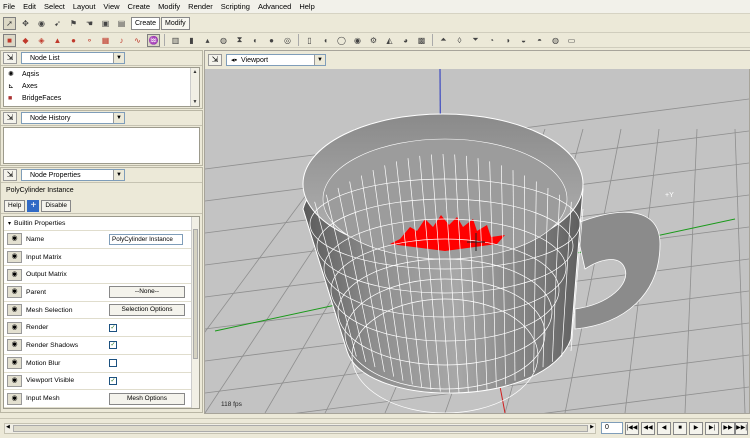 This screenshot has height=438, width=750. Describe the element at coordinates (147, 310) in the screenshot. I see `property-button: Selection Options` at that location.